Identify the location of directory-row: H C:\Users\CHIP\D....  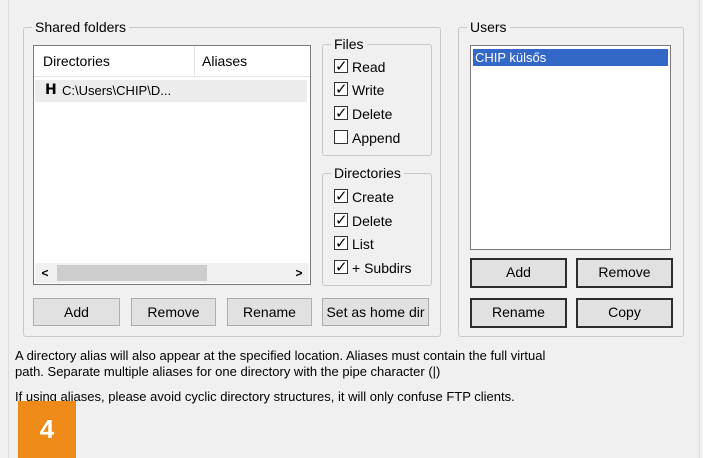
(171, 91).